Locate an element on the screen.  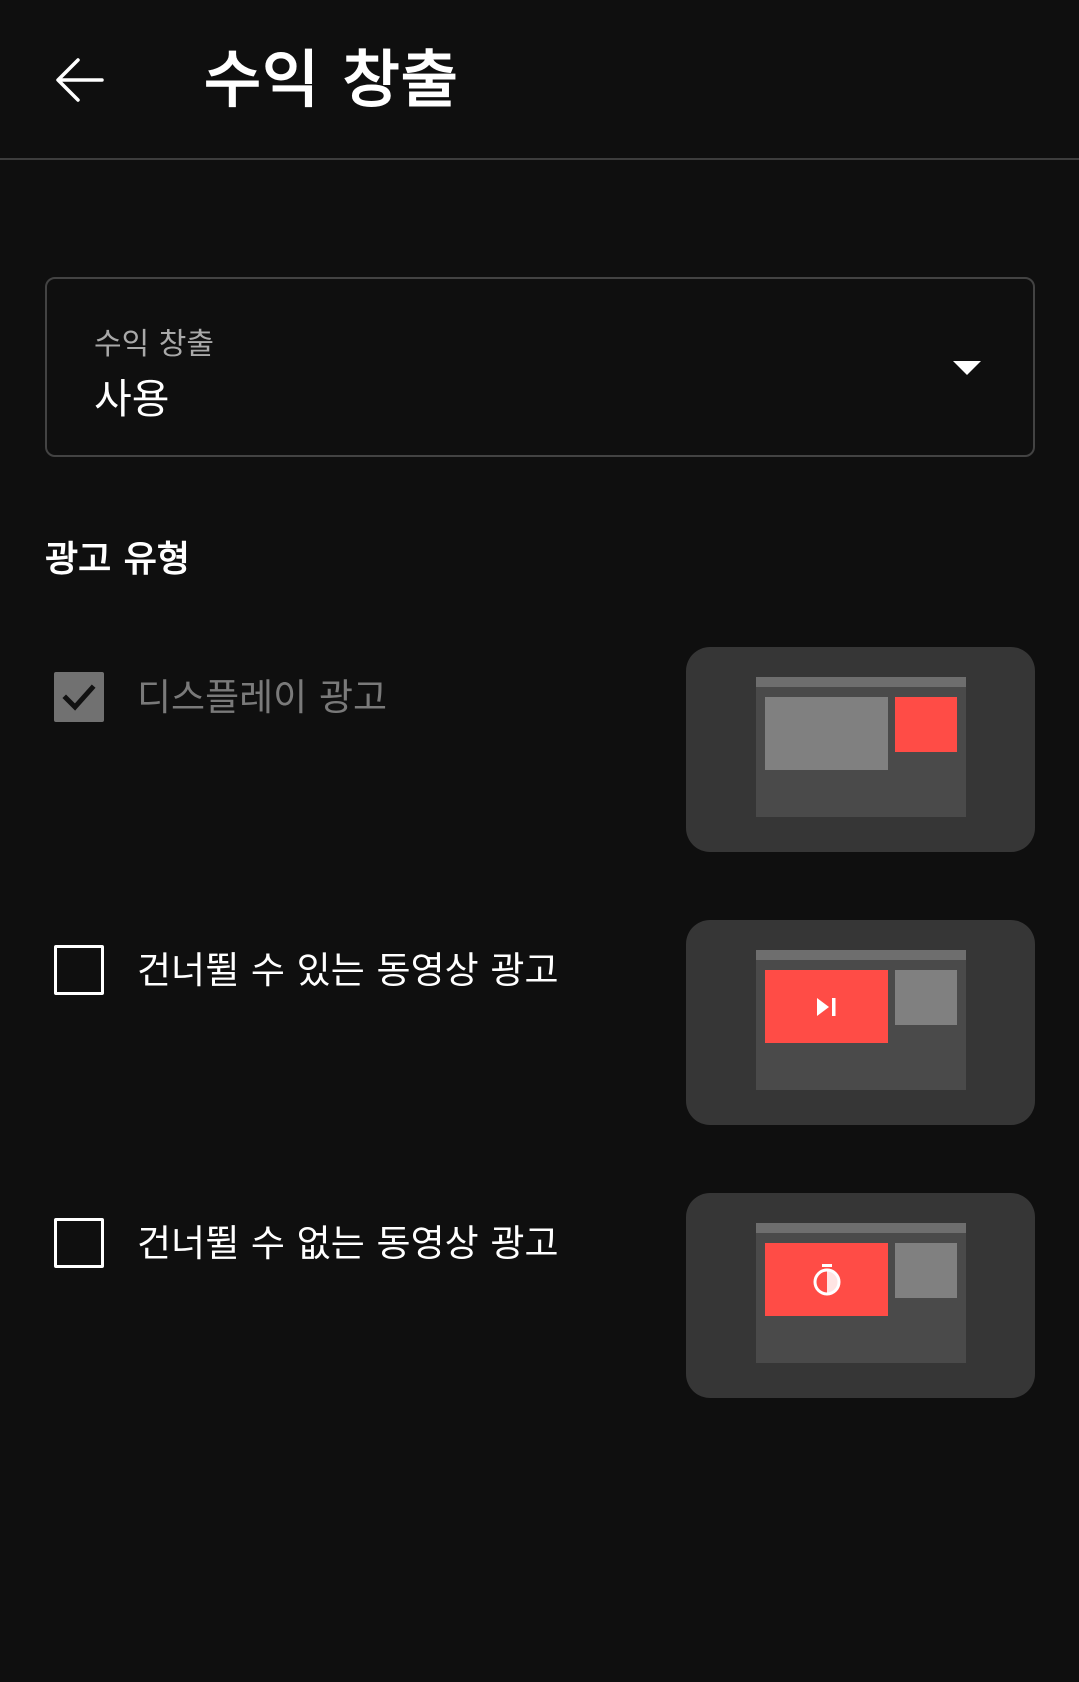
dropdown-label: 수익 창출 is located at coordinates (154, 344).